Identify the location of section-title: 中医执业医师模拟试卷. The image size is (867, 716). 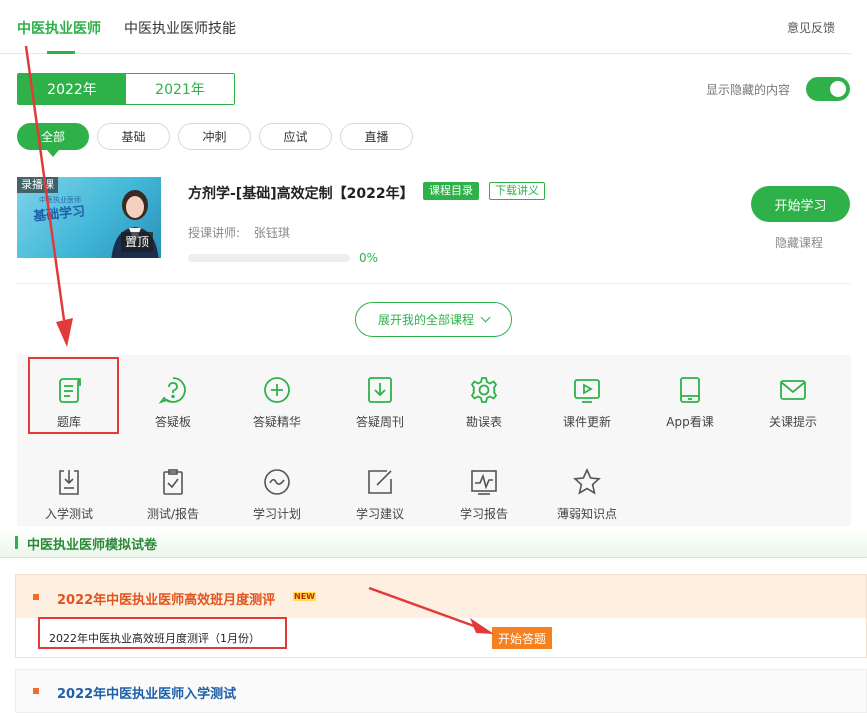
(92, 545).